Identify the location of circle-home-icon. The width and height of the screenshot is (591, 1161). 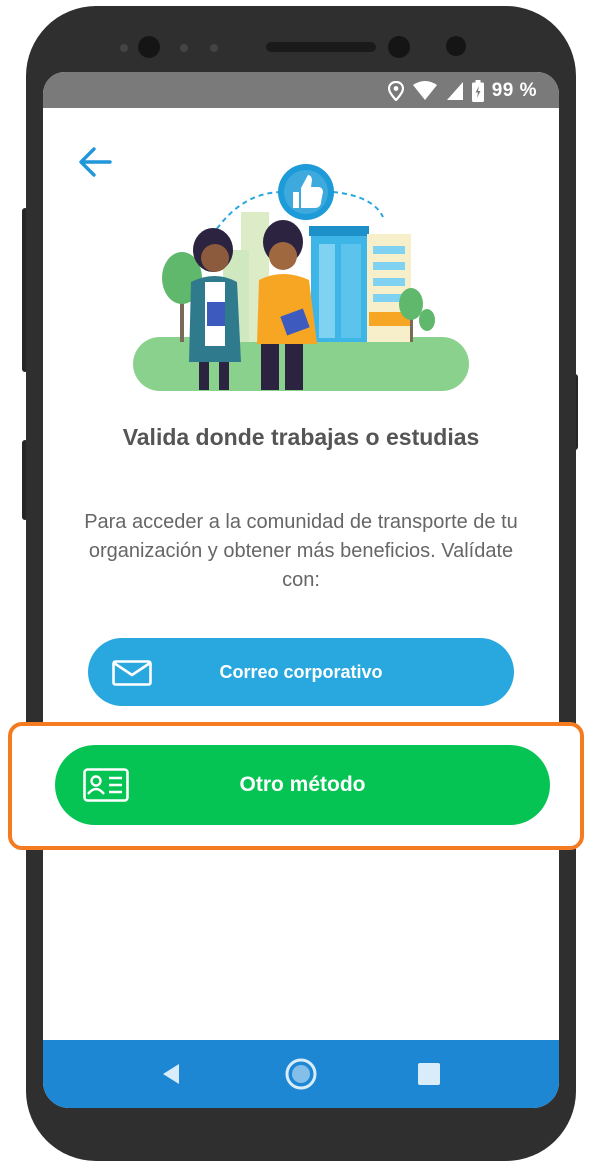
(301, 1074).